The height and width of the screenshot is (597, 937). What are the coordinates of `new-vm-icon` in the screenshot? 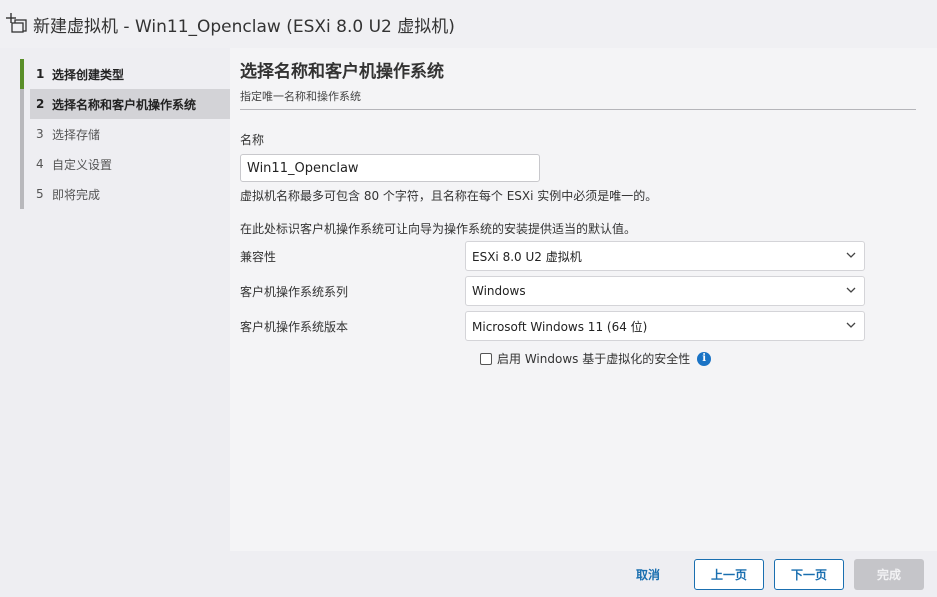 It's located at (16, 23).